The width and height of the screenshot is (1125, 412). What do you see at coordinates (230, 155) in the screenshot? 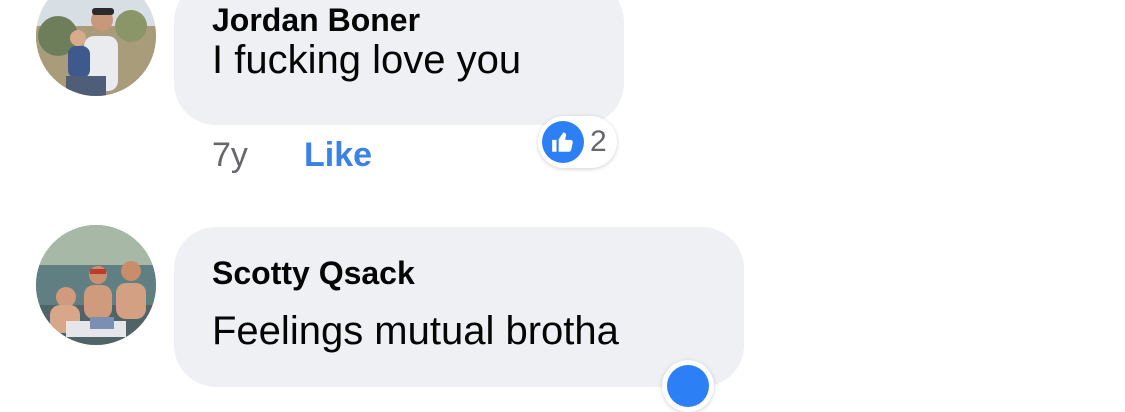
I see `comment-time: 7y` at bounding box center [230, 155].